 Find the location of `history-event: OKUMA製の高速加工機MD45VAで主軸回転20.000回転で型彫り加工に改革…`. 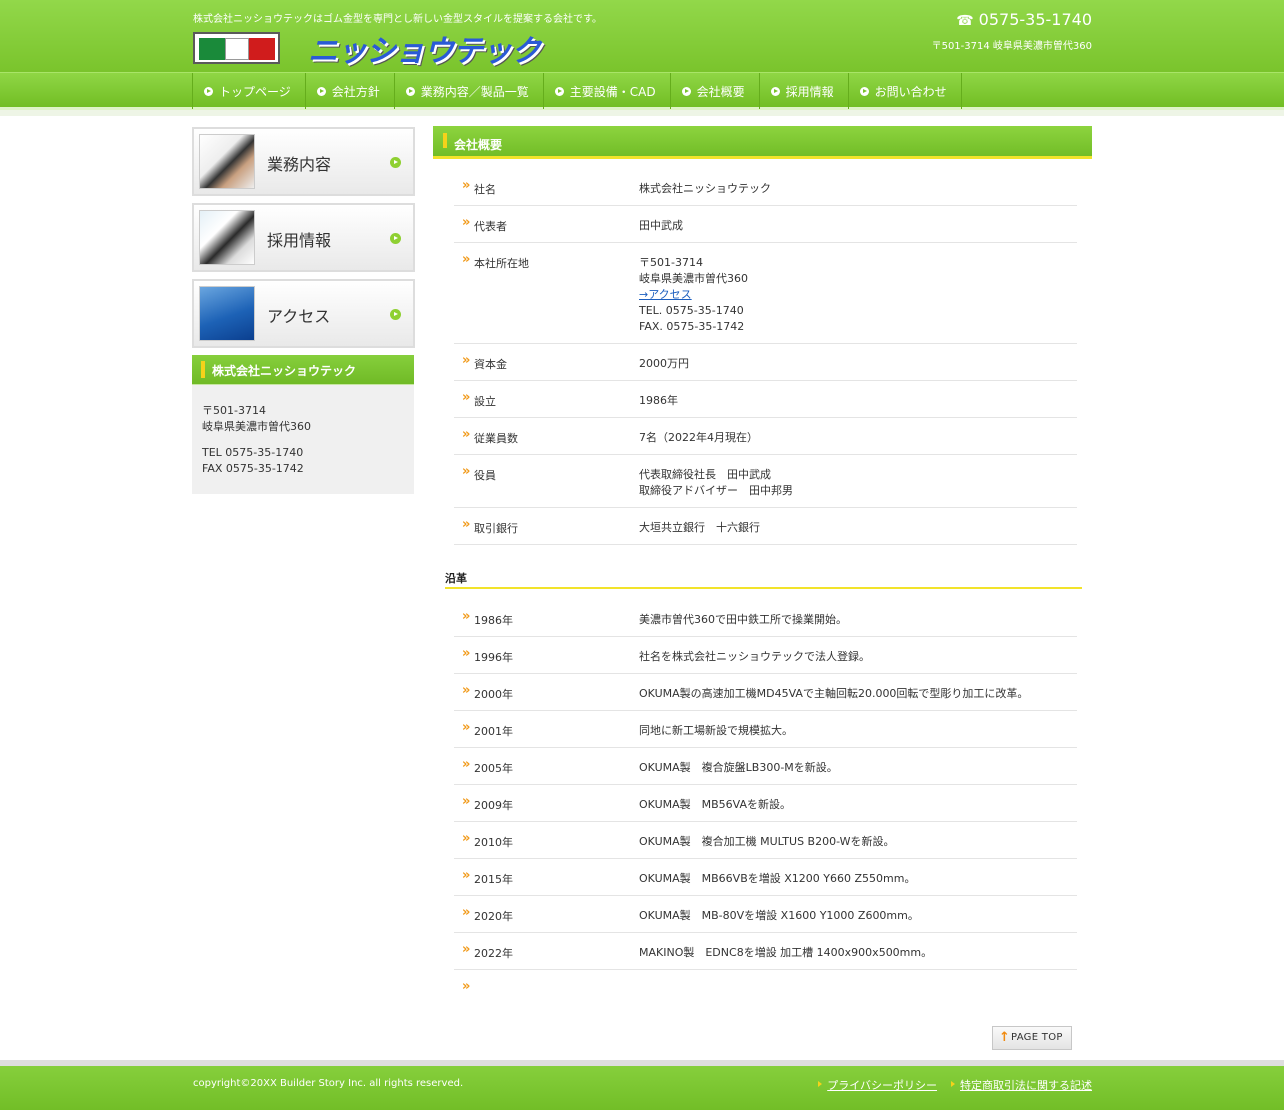

history-event: OKUMA製の高速加工機MD45VAで主軸回転20.000回転で型彫り加工に改革… is located at coordinates (834, 693).